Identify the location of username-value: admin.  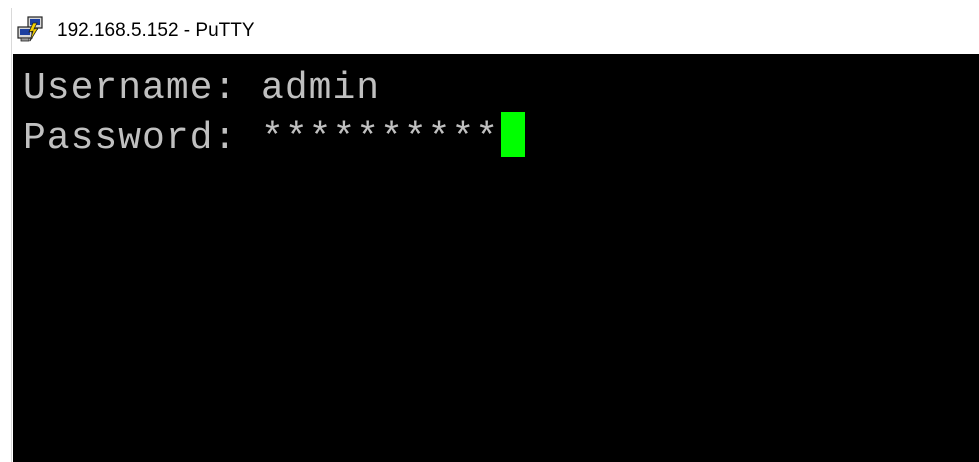
(321, 88).